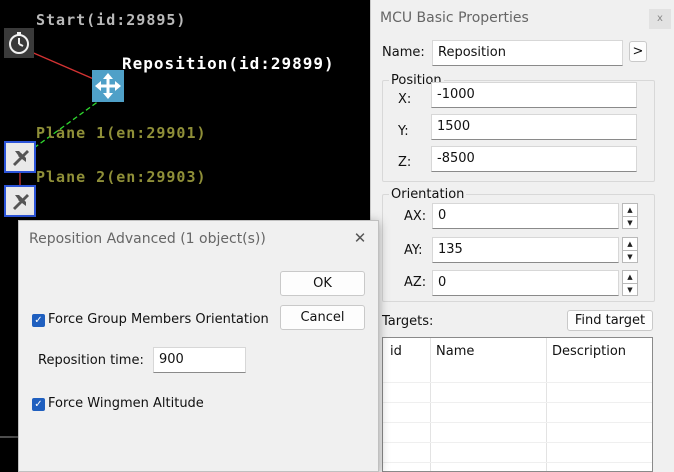  I want to click on ay-spinner: ▲ ▼, so click(630, 250).